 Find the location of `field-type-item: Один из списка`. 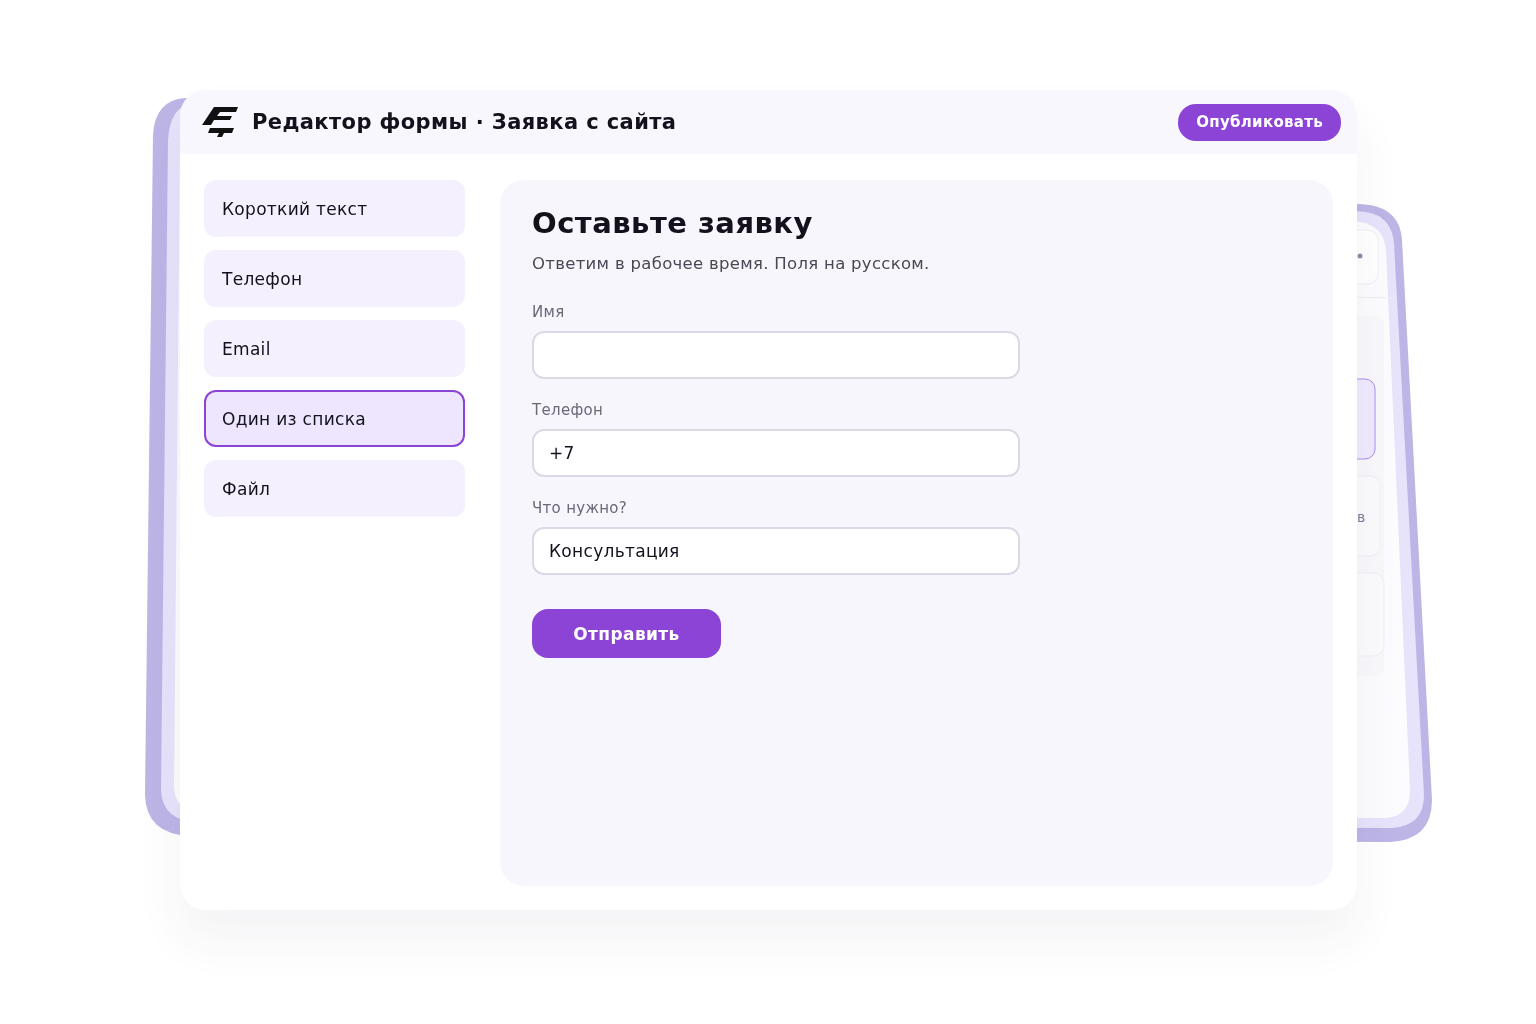

field-type-item: Один из списка is located at coordinates (334, 418).